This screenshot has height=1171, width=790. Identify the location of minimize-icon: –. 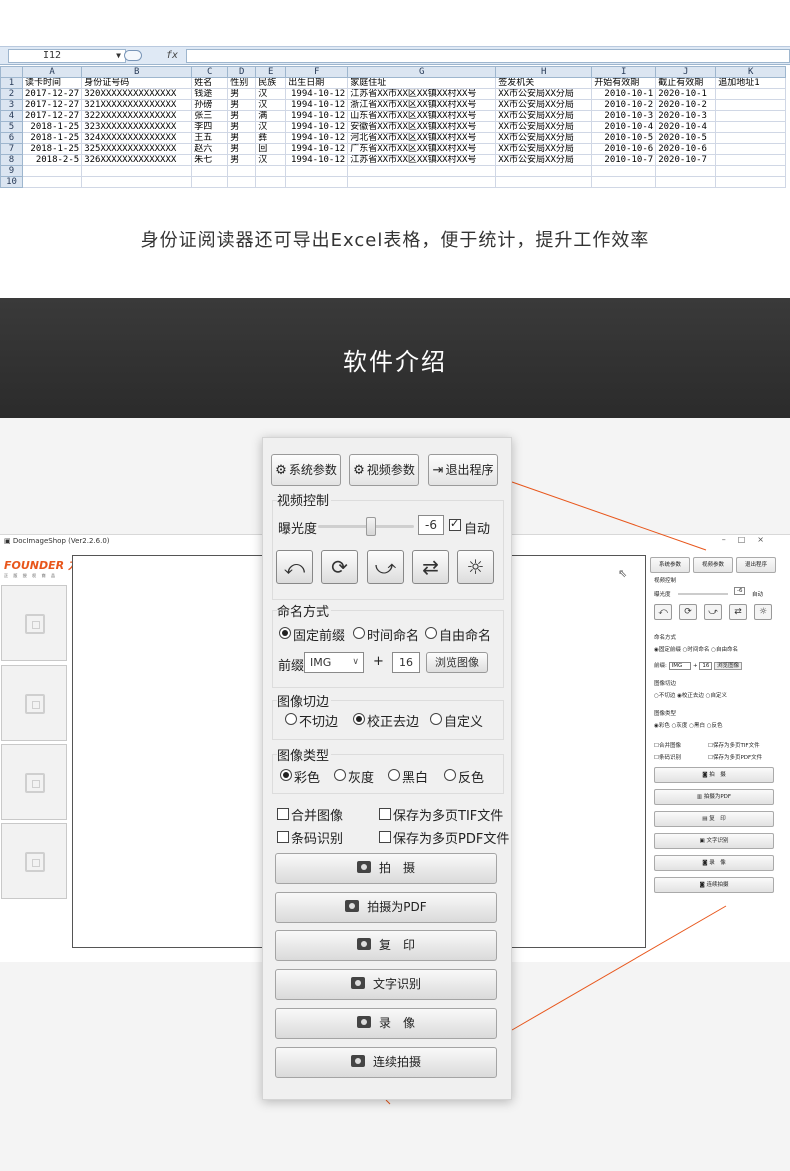
(730, 539).